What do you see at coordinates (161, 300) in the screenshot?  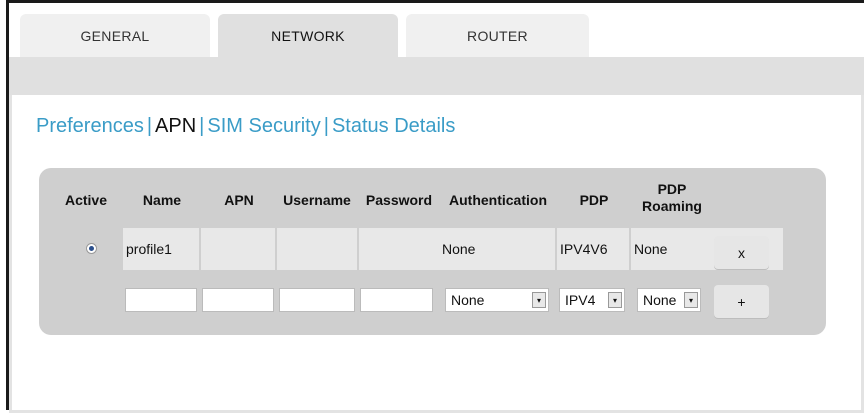 I see `new-name-input` at bounding box center [161, 300].